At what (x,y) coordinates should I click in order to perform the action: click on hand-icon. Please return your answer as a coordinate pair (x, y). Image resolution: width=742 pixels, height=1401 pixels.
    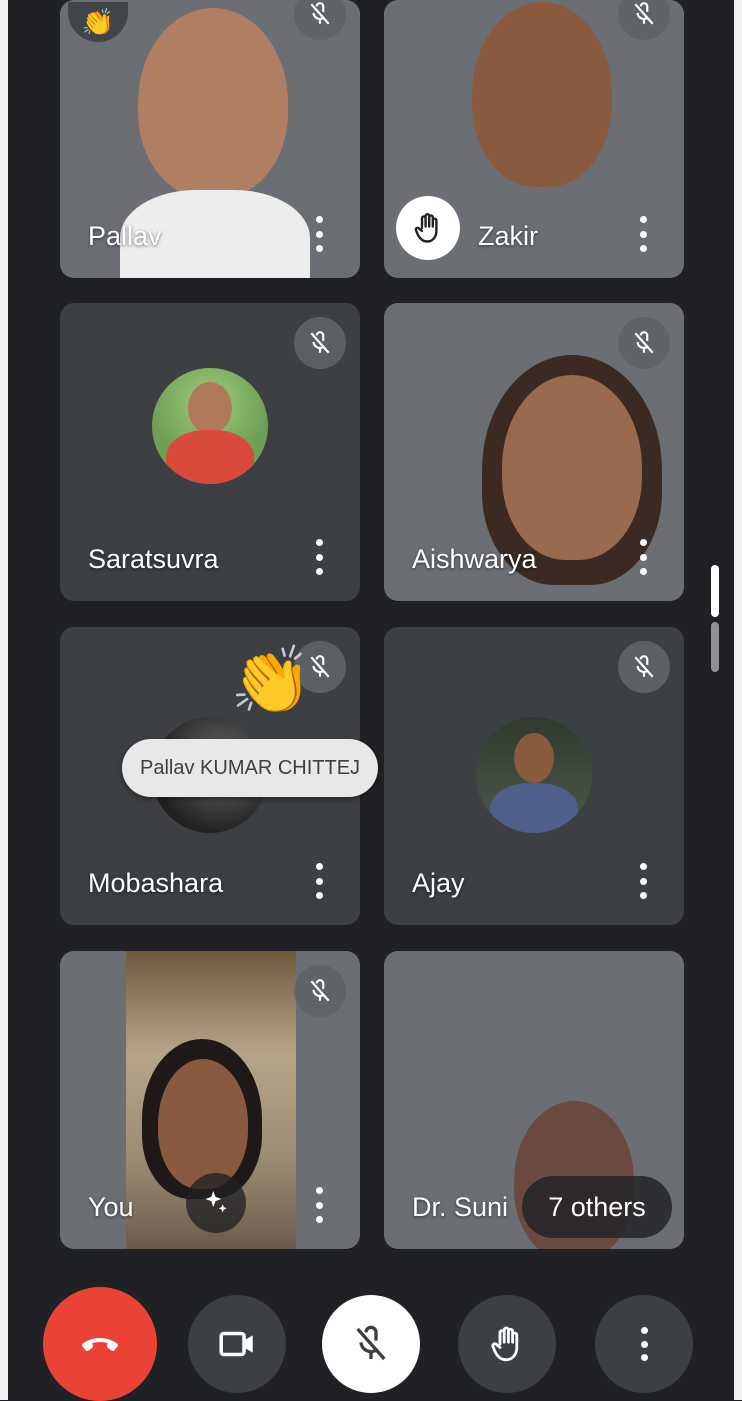
    Looking at the image, I should click on (505, 1344).